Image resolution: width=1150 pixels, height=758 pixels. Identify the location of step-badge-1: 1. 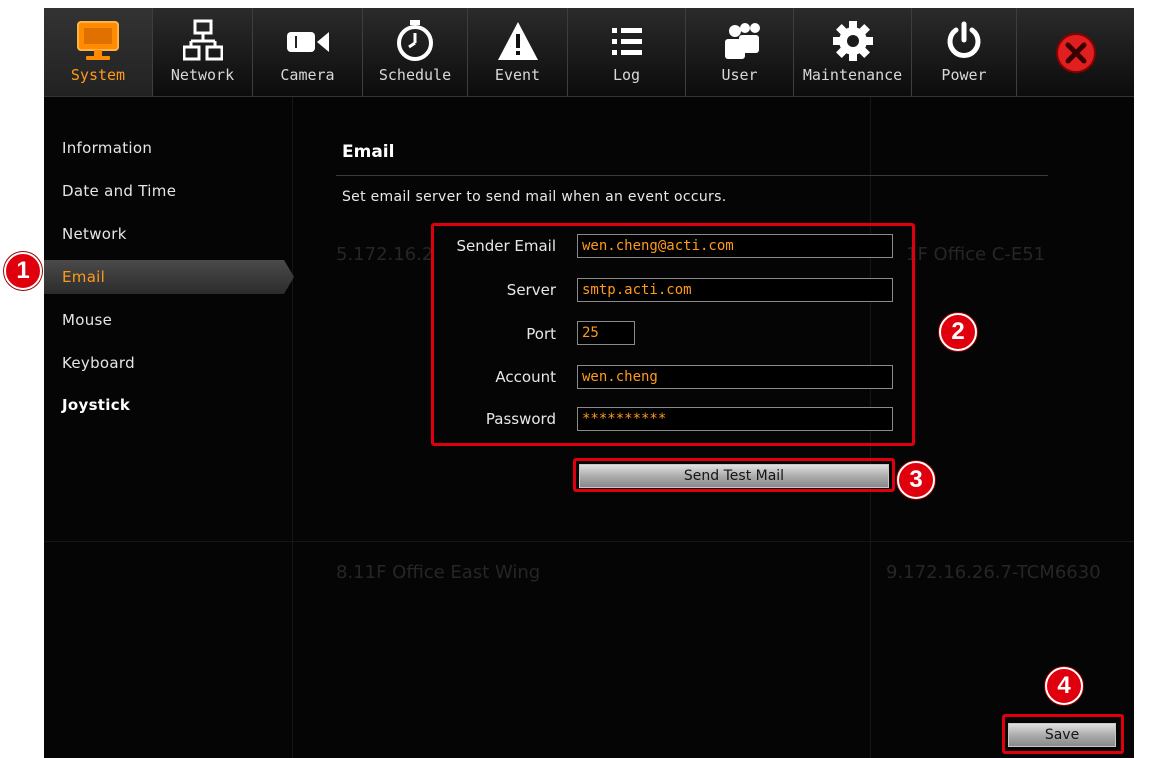
(23, 271).